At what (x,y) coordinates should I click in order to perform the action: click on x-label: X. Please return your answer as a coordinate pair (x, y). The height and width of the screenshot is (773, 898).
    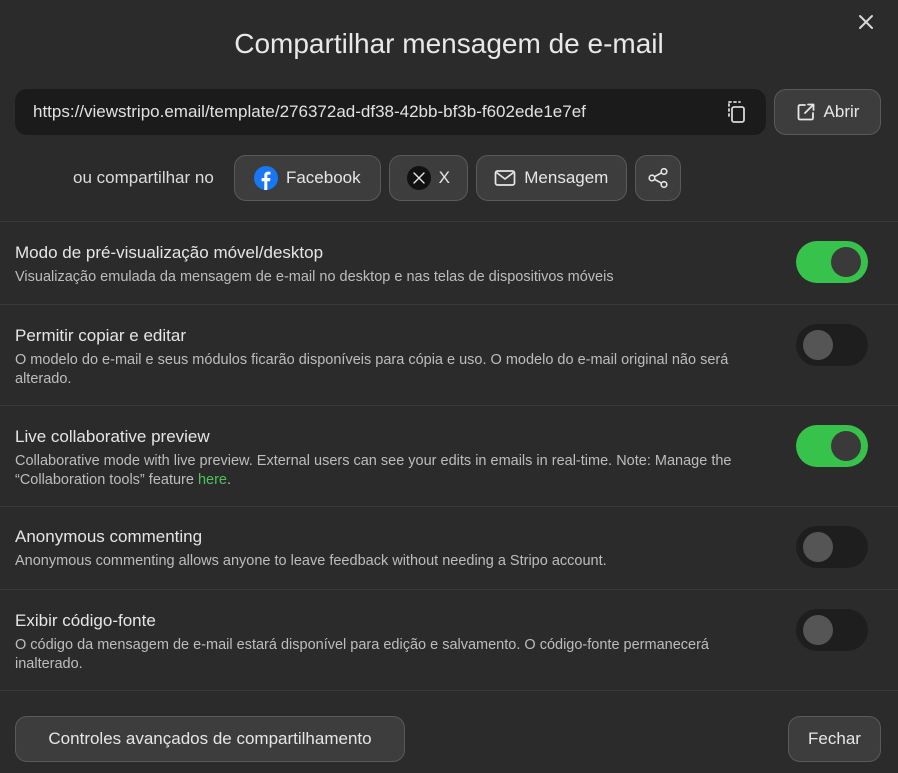
    Looking at the image, I should click on (444, 177).